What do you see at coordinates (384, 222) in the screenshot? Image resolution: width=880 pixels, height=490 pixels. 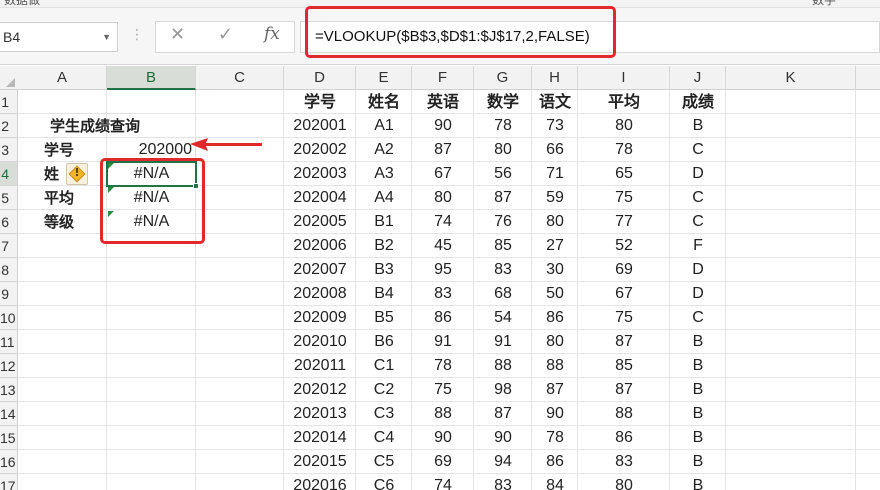 I see `table-cell-student-name: B1` at bounding box center [384, 222].